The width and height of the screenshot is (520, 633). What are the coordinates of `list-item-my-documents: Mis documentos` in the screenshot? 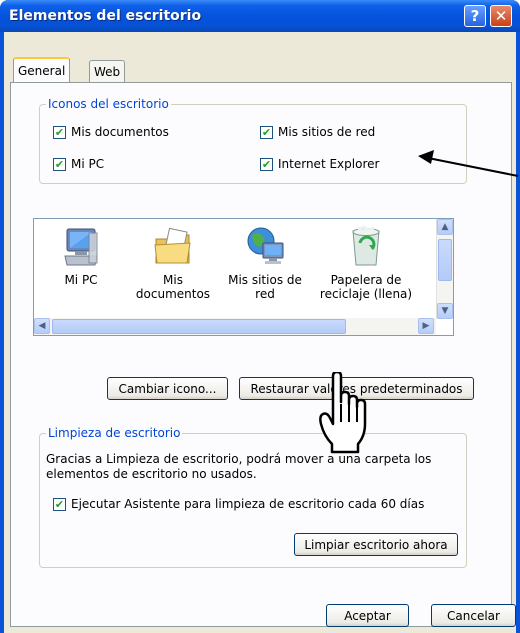 It's located at (173, 260).